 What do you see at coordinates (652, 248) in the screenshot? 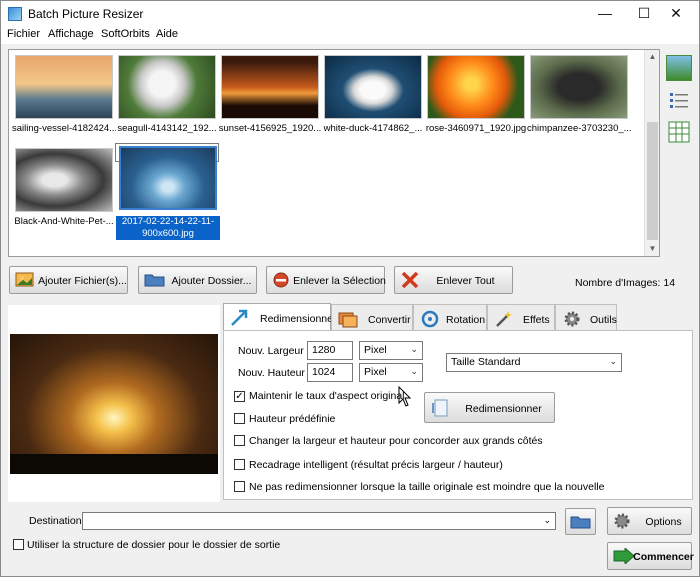
I see `scroll-down-icon: ▼` at bounding box center [652, 248].